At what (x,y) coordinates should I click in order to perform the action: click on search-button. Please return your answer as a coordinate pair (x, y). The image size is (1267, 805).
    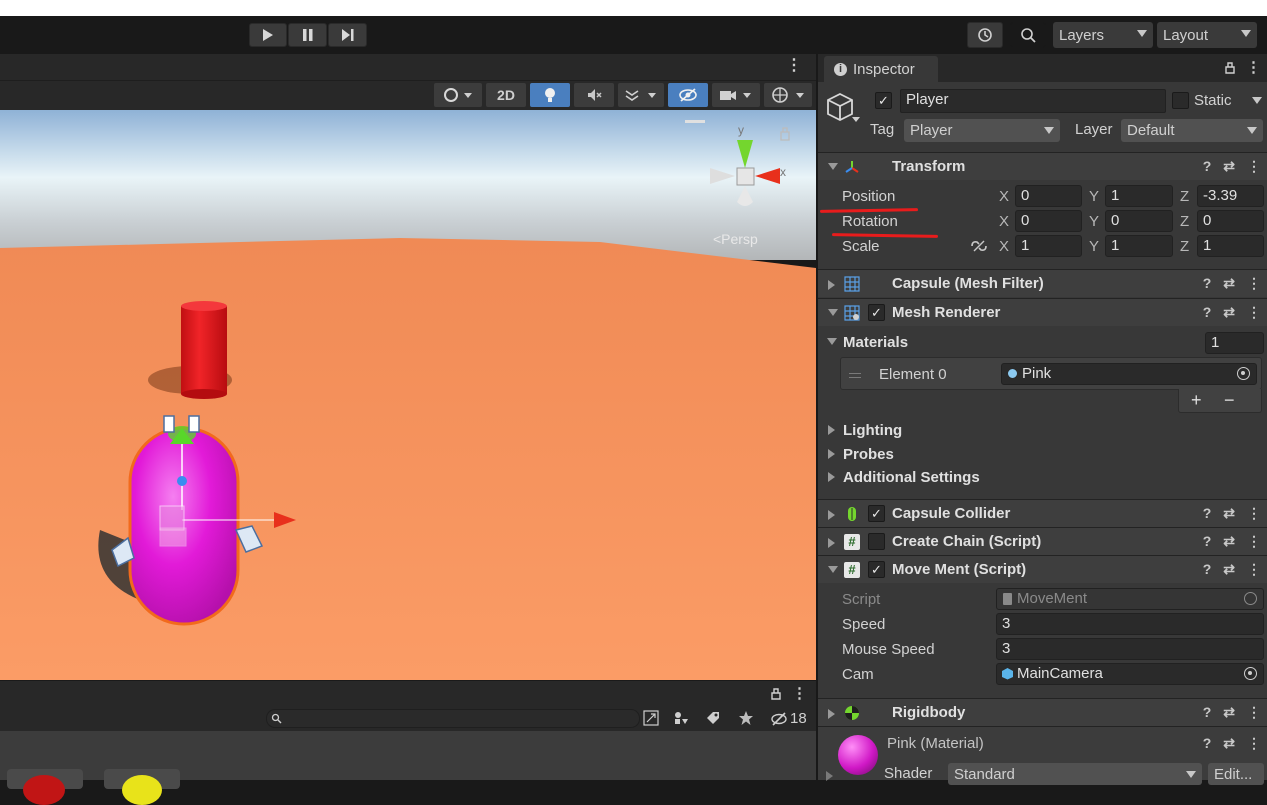
    Looking at the image, I should click on (1028, 35).